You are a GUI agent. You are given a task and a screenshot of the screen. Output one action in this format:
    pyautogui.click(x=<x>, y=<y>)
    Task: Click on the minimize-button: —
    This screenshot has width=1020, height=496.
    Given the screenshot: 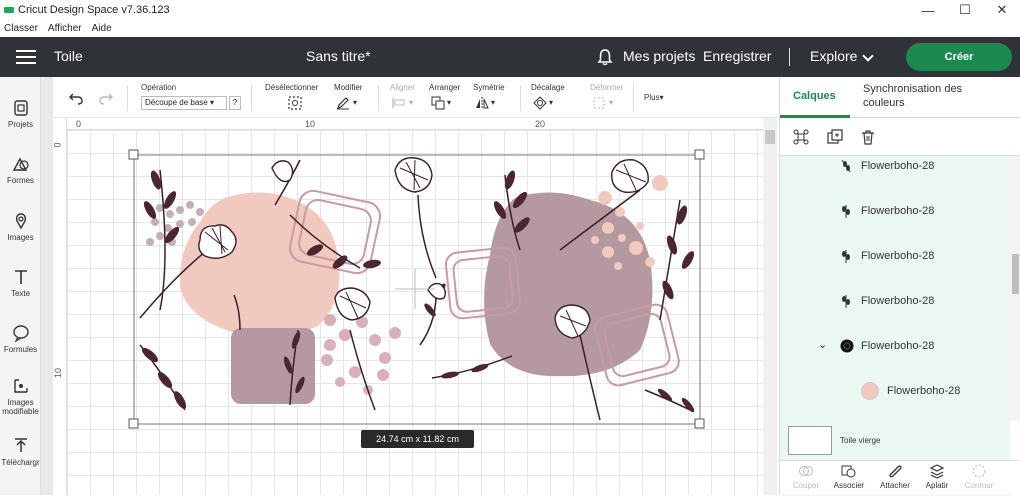 What is the action you would take?
    pyautogui.click(x=928, y=10)
    